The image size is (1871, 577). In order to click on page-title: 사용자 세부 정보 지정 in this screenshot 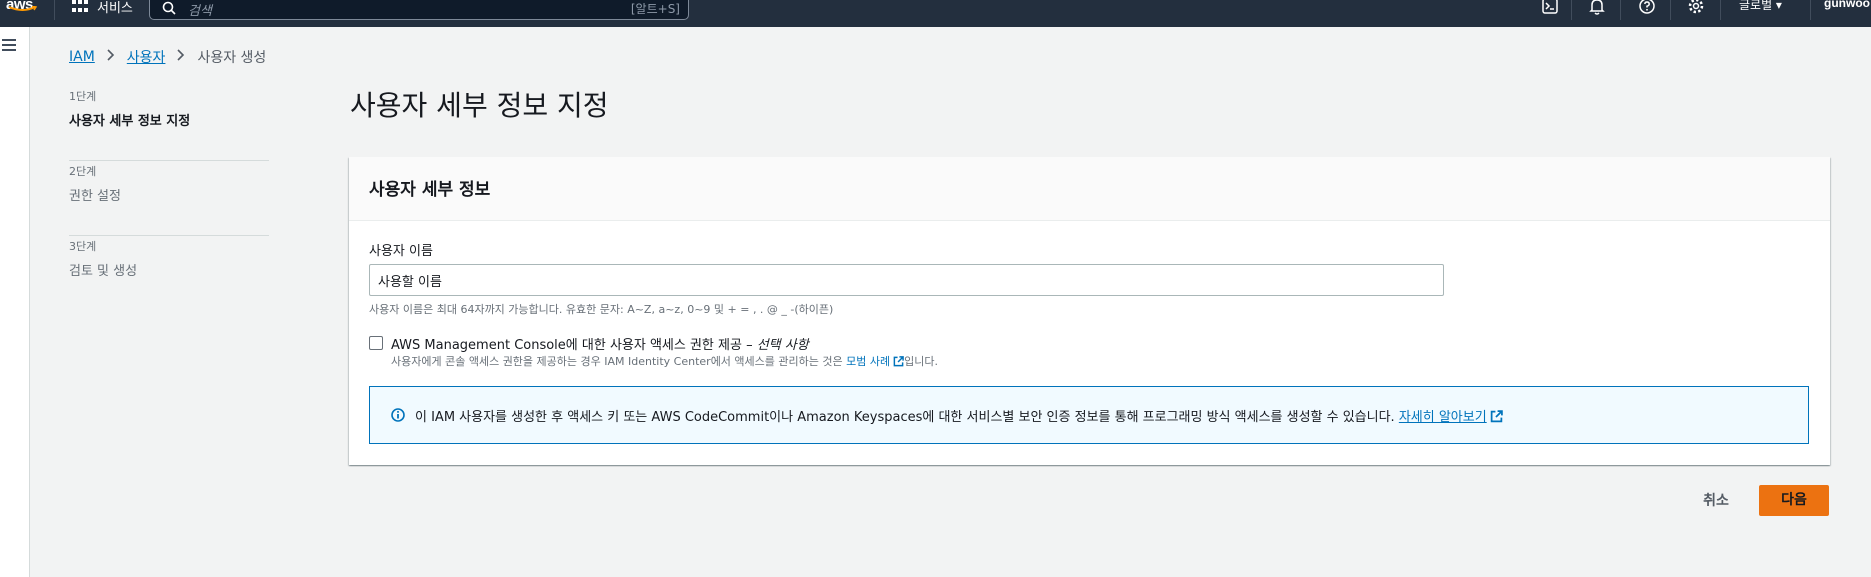, I will do `click(479, 105)`.